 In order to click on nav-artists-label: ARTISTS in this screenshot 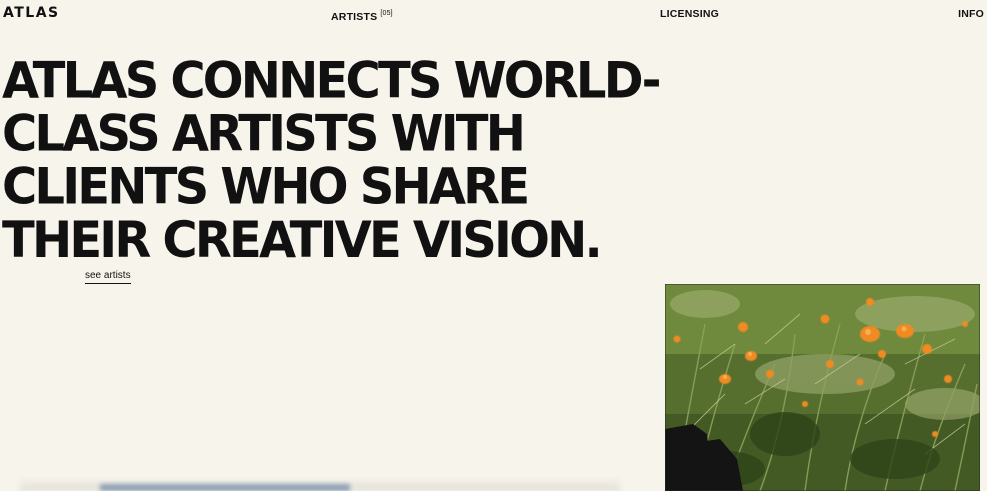, I will do `click(354, 17)`.